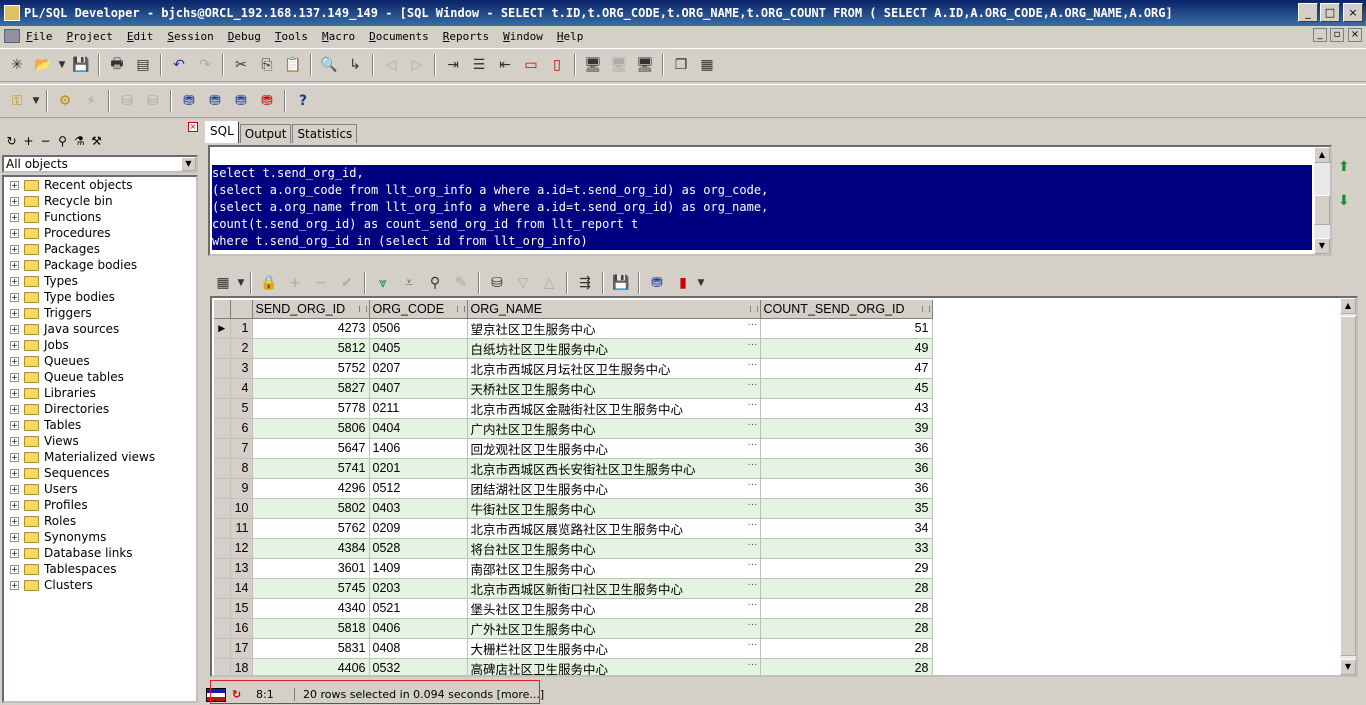  What do you see at coordinates (241, 101) in the screenshot?
I see `db-query-icon: ⛃` at bounding box center [241, 101].